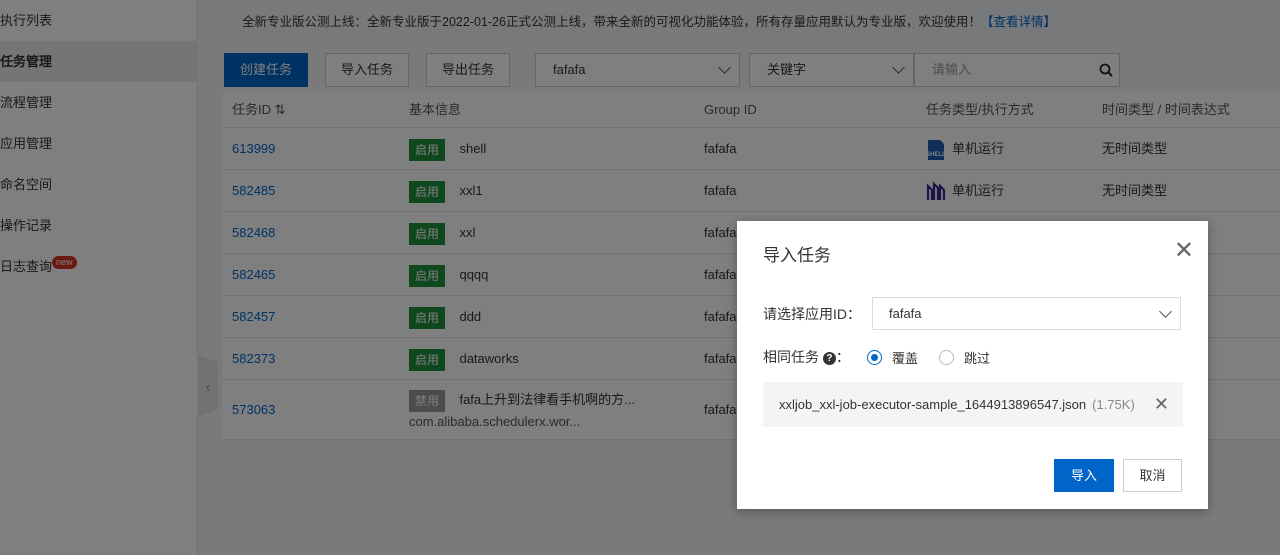 This screenshot has width=1280, height=555. I want to click on app-id-select: fafafa, so click(1026, 313).